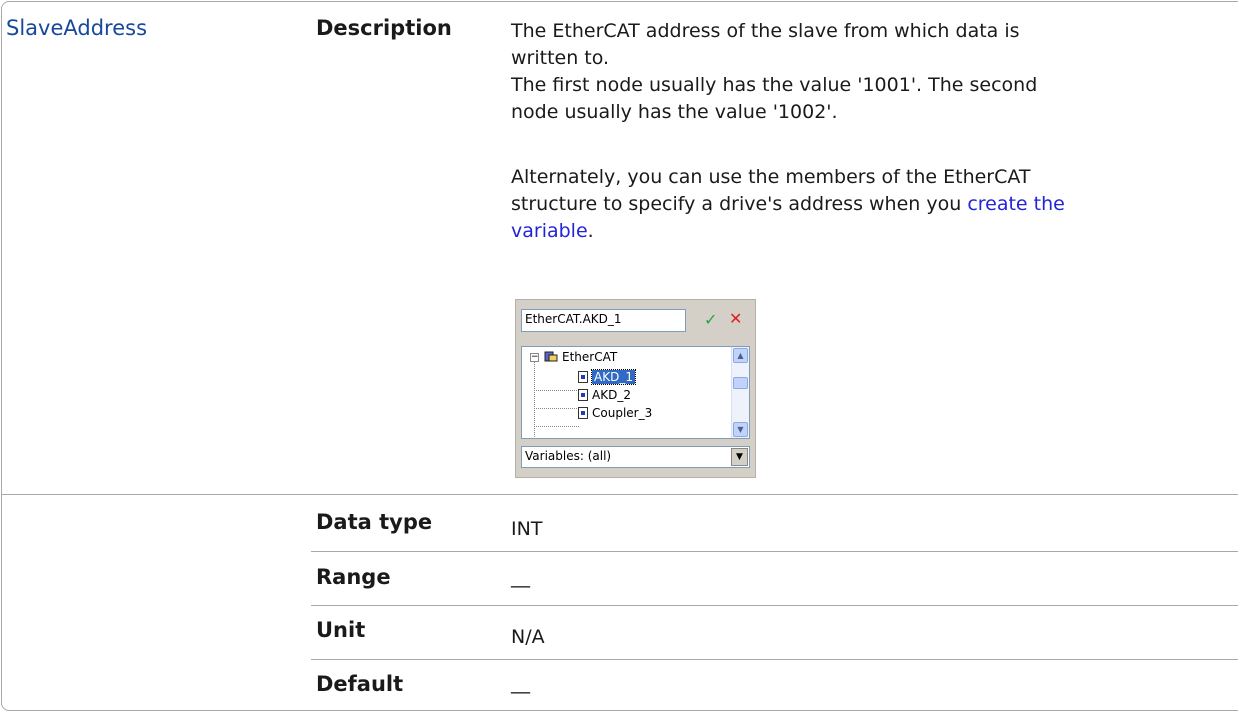 The height and width of the screenshot is (713, 1238). What do you see at coordinates (711, 319) in the screenshot?
I see `confirm-check-icon: ✓` at bounding box center [711, 319].